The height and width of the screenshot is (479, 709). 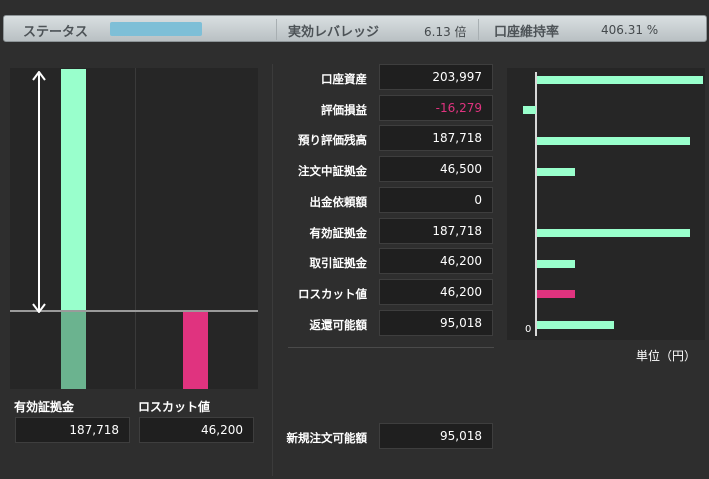 I want to click on arrow-down-icon, so click(x=39, y=308).